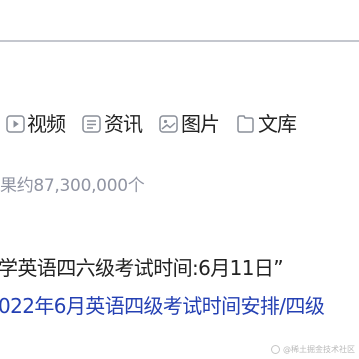  Describe the element at coordinates (168, 124) in the screenshot. I see `image-icon` at that location.